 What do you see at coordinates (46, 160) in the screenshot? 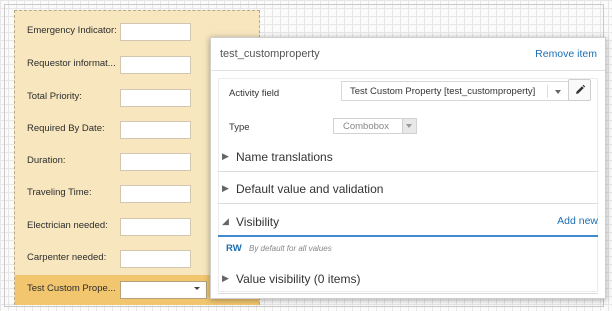
I see `field-label: Duration:` at bounding box center [46, 160].